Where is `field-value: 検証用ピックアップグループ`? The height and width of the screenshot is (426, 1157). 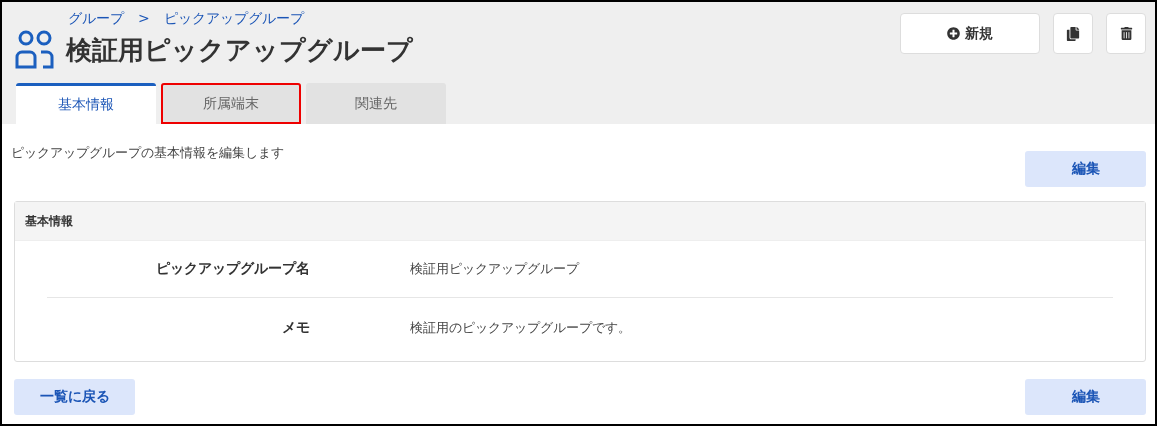
field-value: 検証用ピックアップグループ is located at coordinates (495, 269).